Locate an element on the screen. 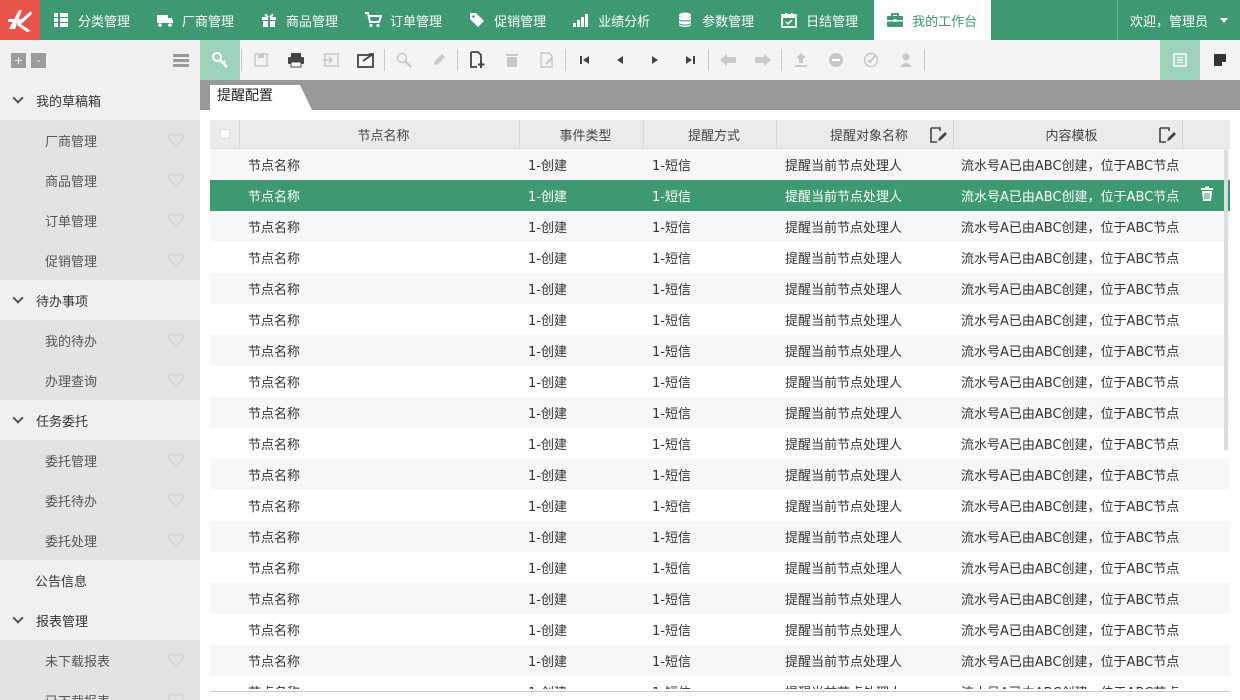  print-button is located at coordinates (295, 60).